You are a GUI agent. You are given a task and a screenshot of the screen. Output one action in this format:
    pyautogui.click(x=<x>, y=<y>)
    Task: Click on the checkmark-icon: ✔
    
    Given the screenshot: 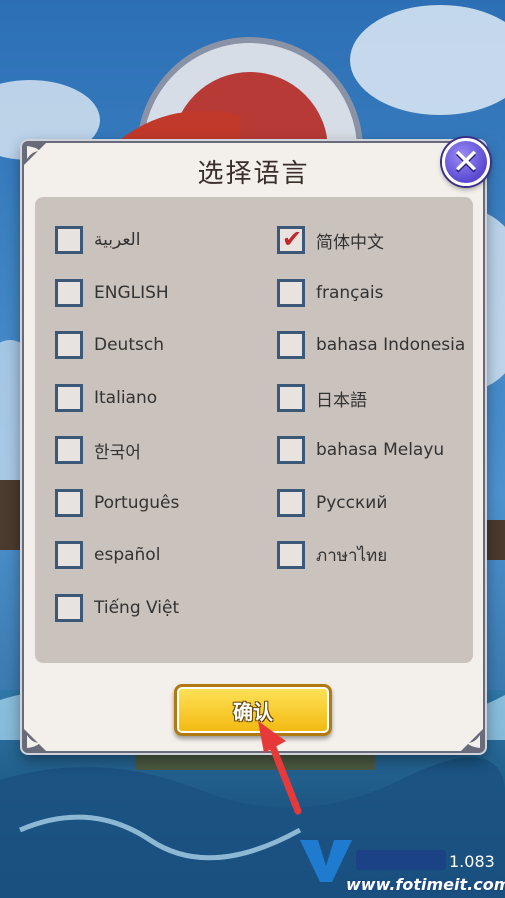 What is the action you would take?
    pyautogui.click(x=292, y=239)
    